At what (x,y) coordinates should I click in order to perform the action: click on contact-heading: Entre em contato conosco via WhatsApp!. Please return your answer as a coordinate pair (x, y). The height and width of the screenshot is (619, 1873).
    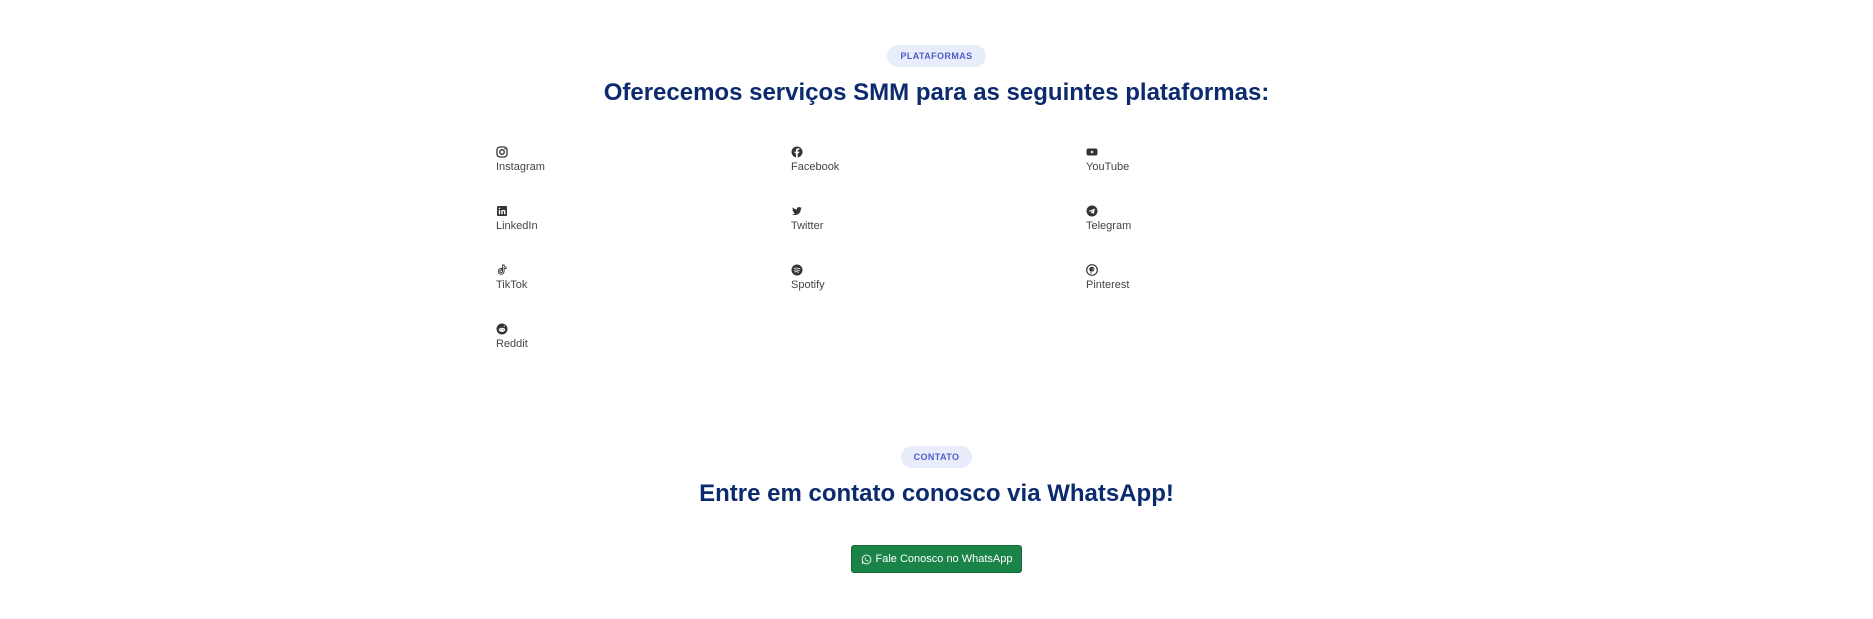
    Looking at the image, I should click on (936, 493).